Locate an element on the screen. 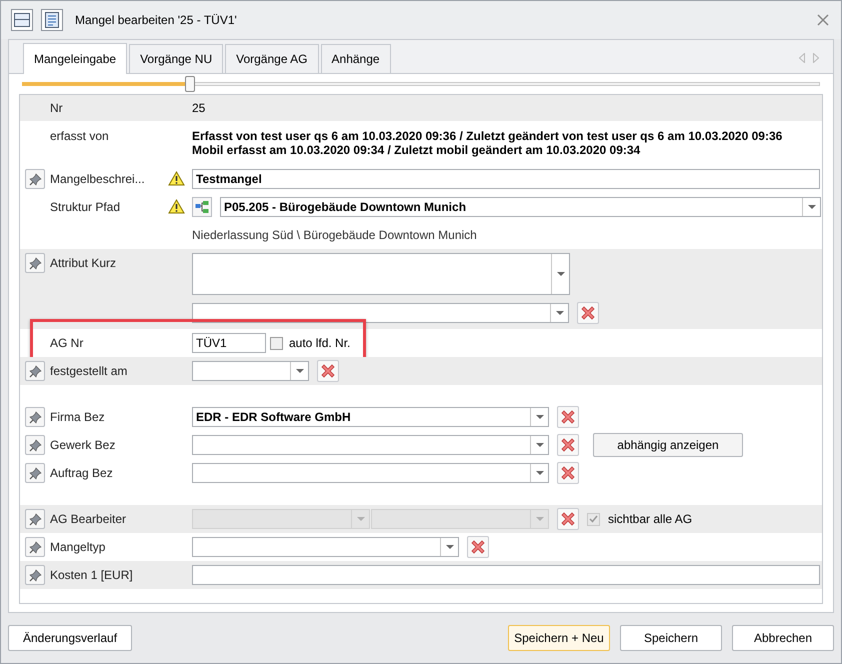 This screenshot has height=664, width=842. combo-box: P05.205 - Bürogebäude Downtown Munich is located at coordinates (520, 207).